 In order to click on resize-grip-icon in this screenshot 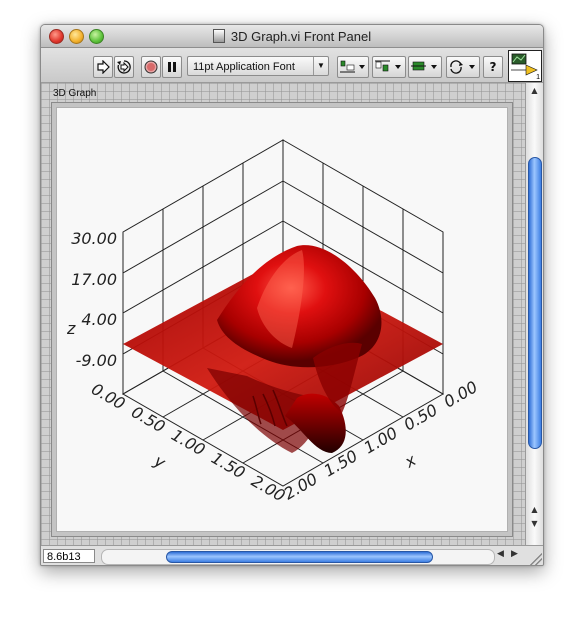, I will do `click(536, 559)`.